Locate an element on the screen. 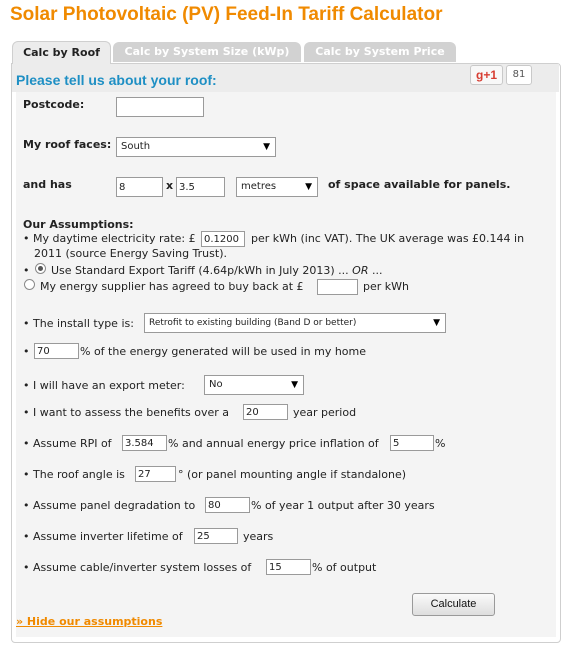  postcode-input is located at coordinates (160, 107).